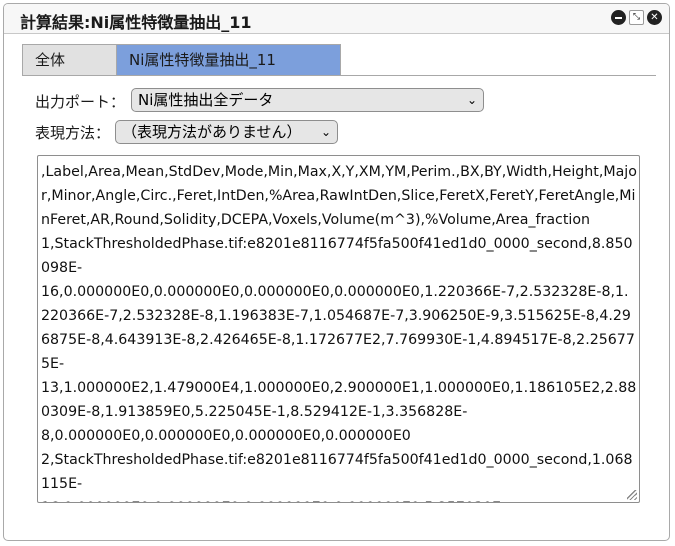 This screenshot has height=546, width=675. I want to click on display-method-select: （表現方法がありません） ⌄, so click(226, 132).